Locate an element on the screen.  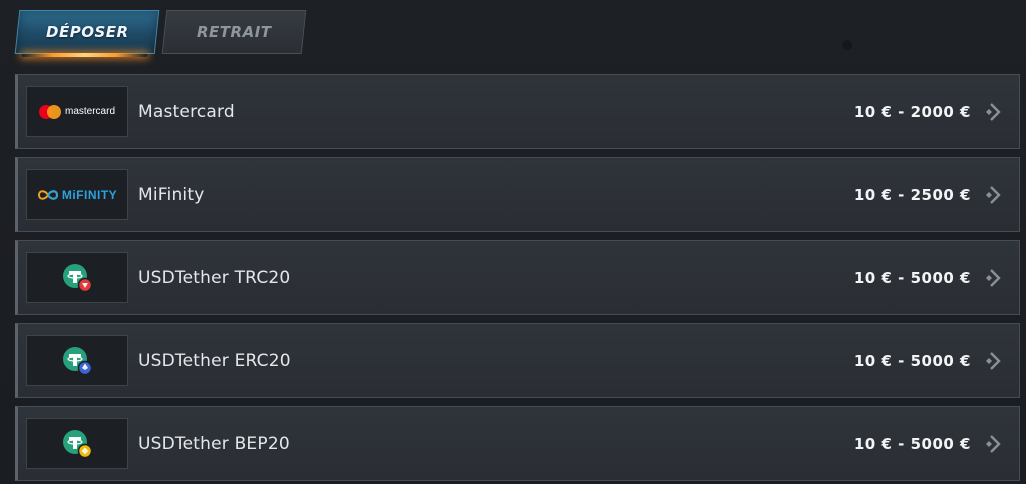
mastercard-icon: mastercard is located at coordinates (76, 111).